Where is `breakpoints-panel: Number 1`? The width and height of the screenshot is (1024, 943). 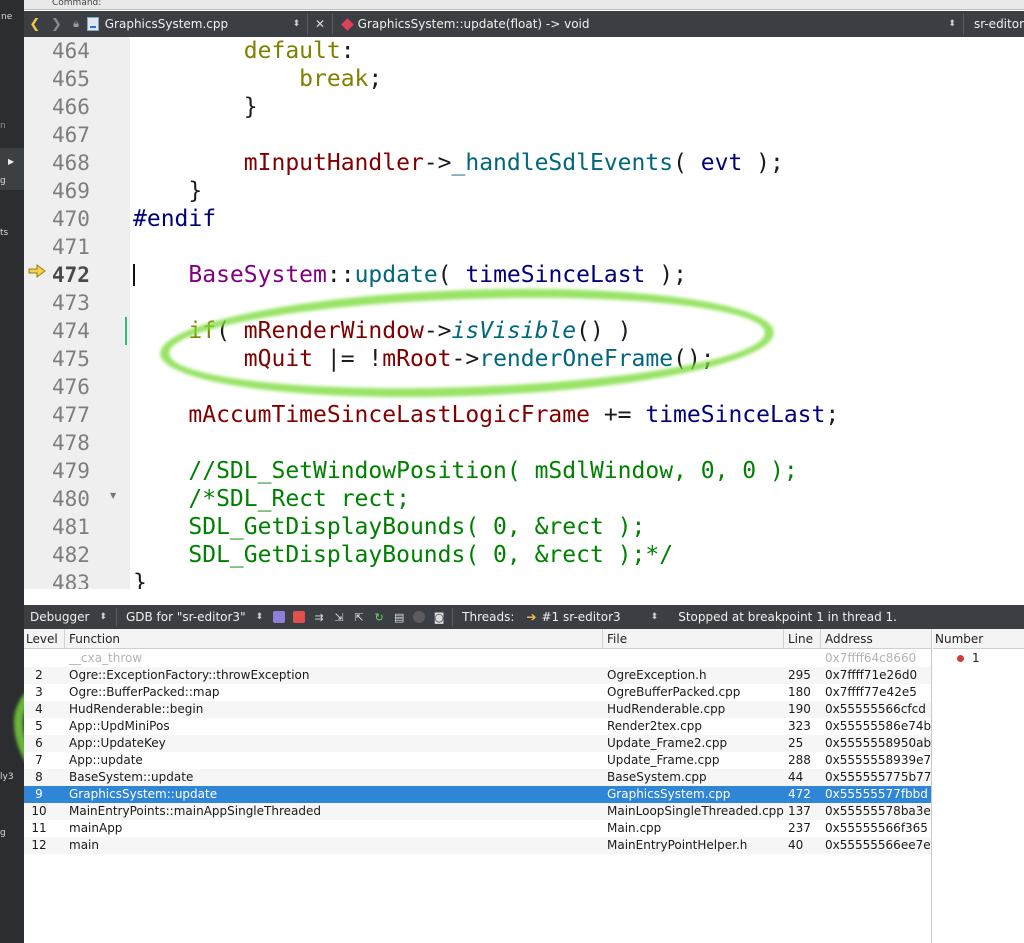 breakpoints-panel: Number 1 is located at coordinates (978, 786).